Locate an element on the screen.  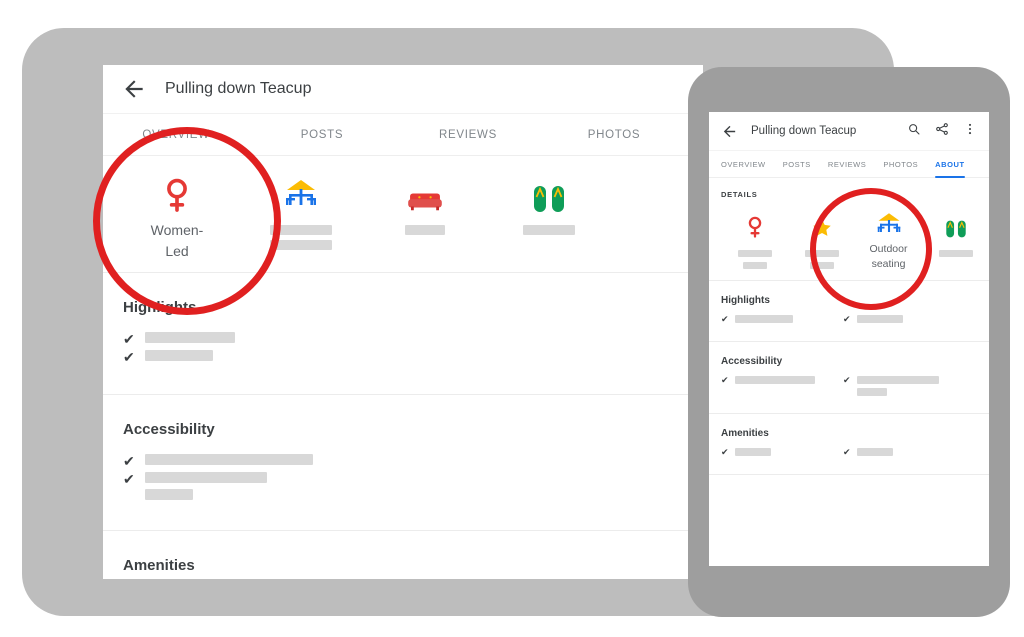
phone-tab-row: OVERVIEW POSTS REVIEWS PHOTOS ABOUT is located at coordinates (849, 164).